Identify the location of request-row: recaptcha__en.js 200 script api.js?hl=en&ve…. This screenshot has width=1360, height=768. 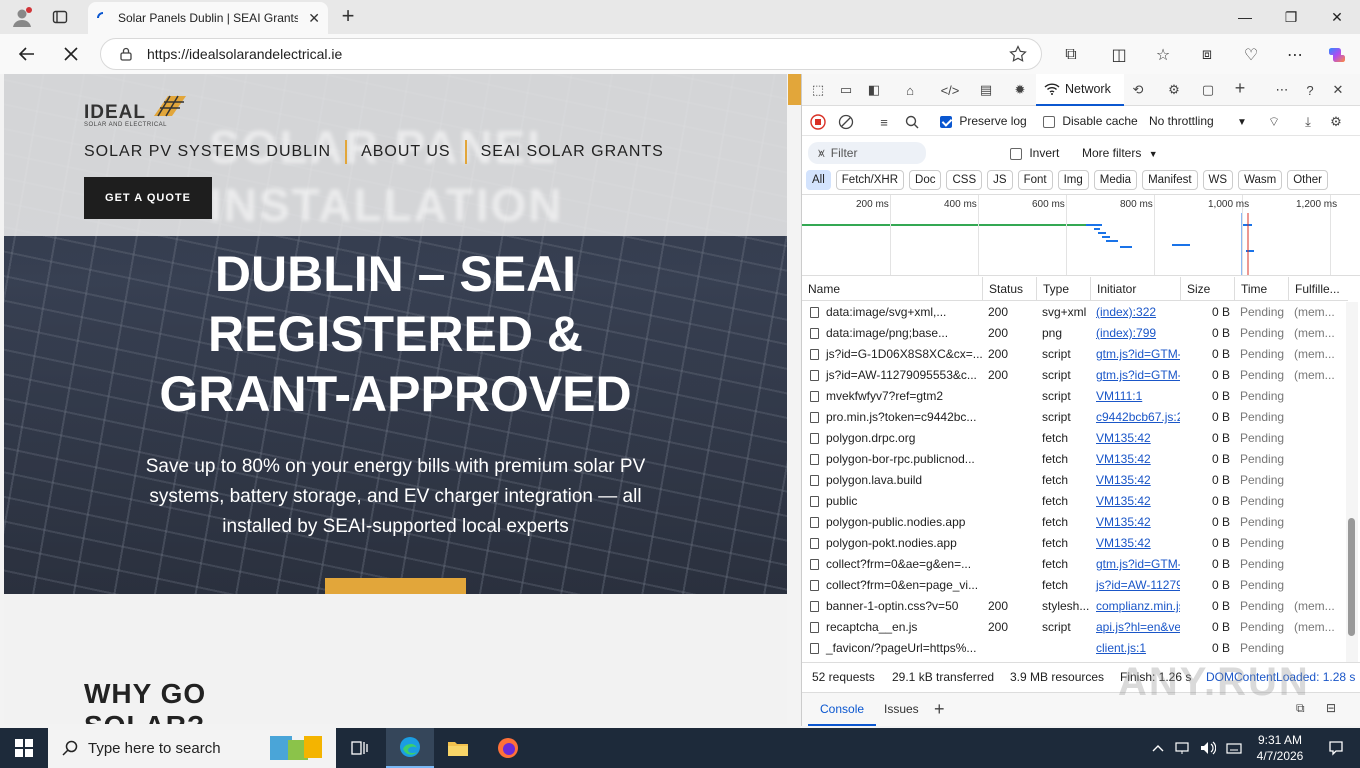
(1075, 627).